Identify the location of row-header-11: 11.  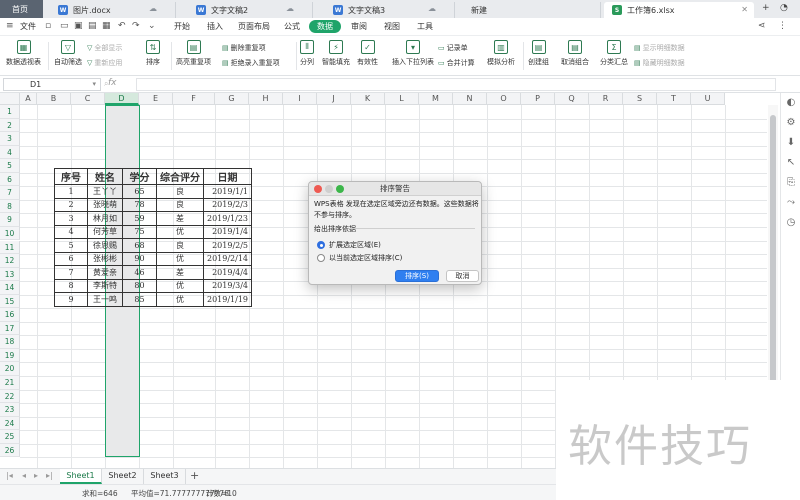
(10, 247).